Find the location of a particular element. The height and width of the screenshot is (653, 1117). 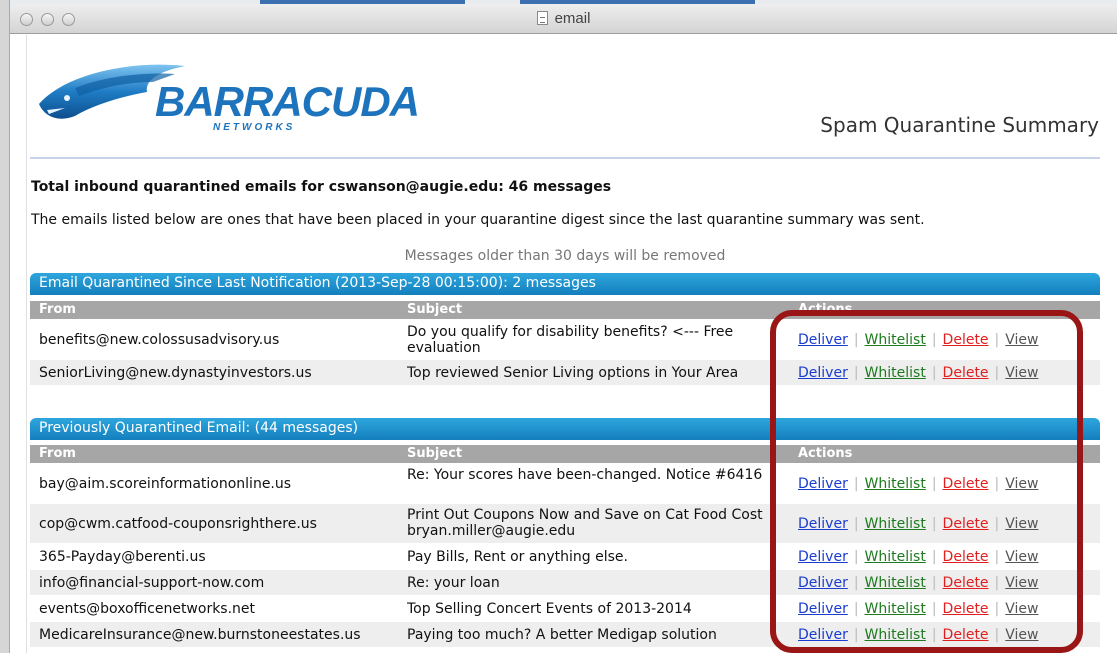

column-subject: Subject is located at coordinates (435, 309).